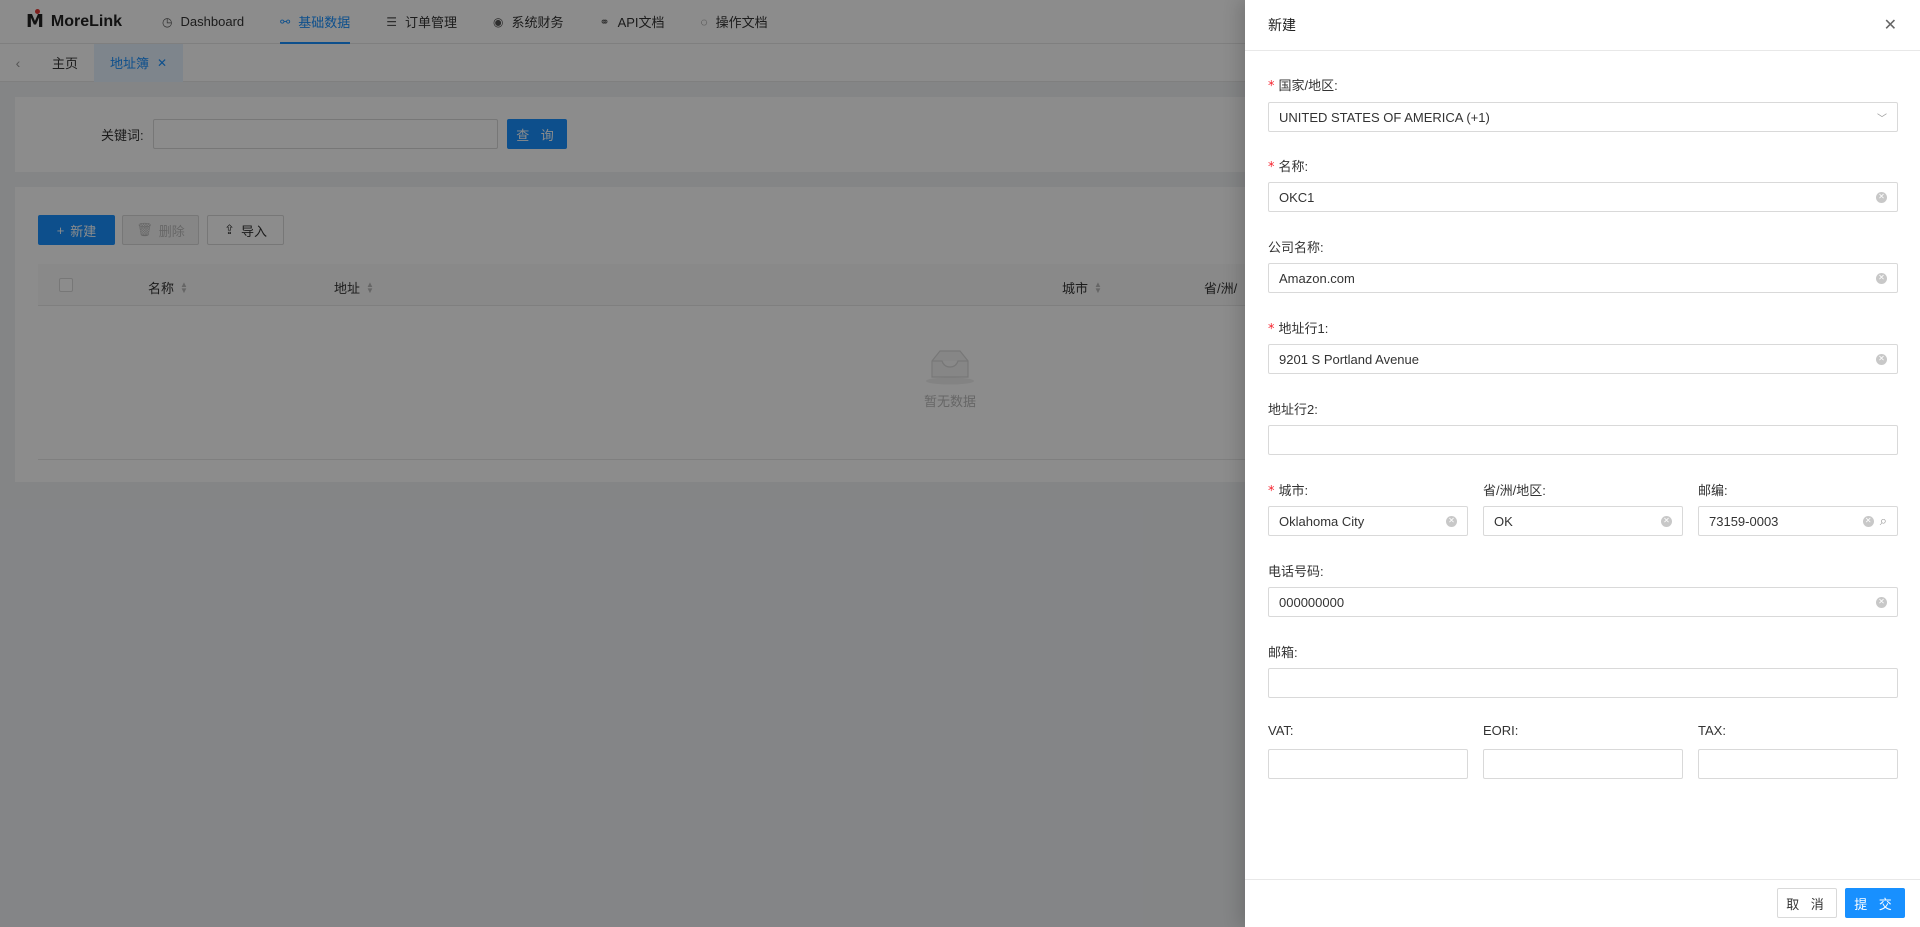 Image resolution: width=1920 pixels, height=927 pixels. What do you see at coordinates (1349, 359) in the screenshot?
I see `address1-value: 9201 S Portland Avenue` at bounding box center [1349, 359].